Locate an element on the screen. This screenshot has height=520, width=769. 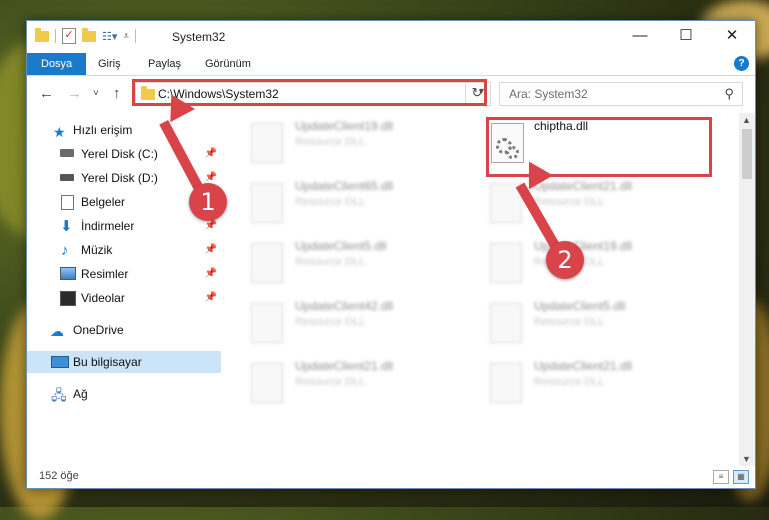
download-icon: ⬇ is located at coordinates (66, 226).